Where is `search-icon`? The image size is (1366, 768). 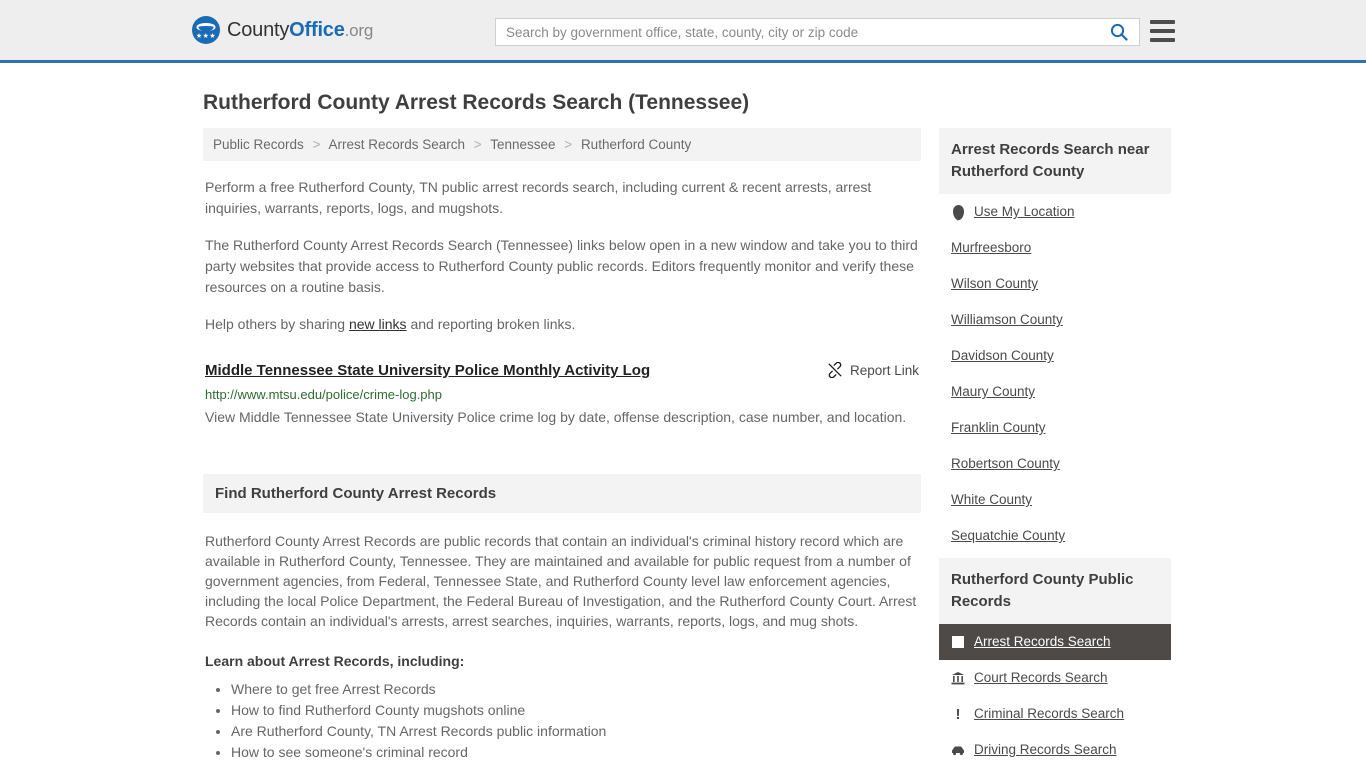 search-icon is located at coordinates (1119, 32).